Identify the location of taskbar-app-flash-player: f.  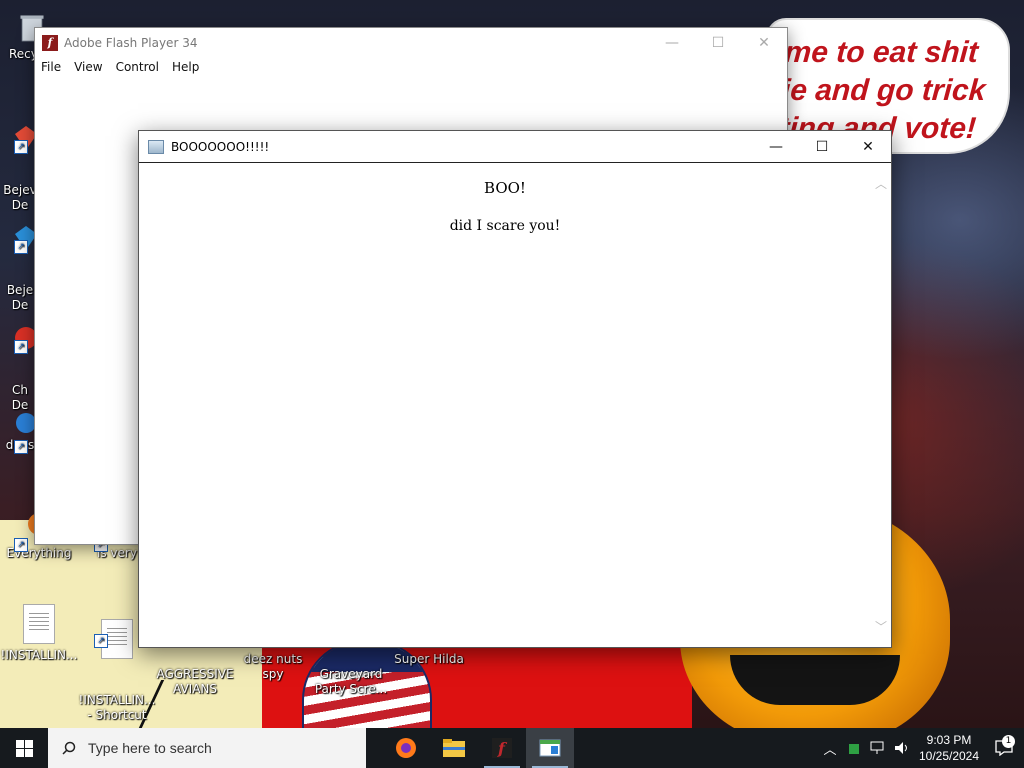
(502, 748).